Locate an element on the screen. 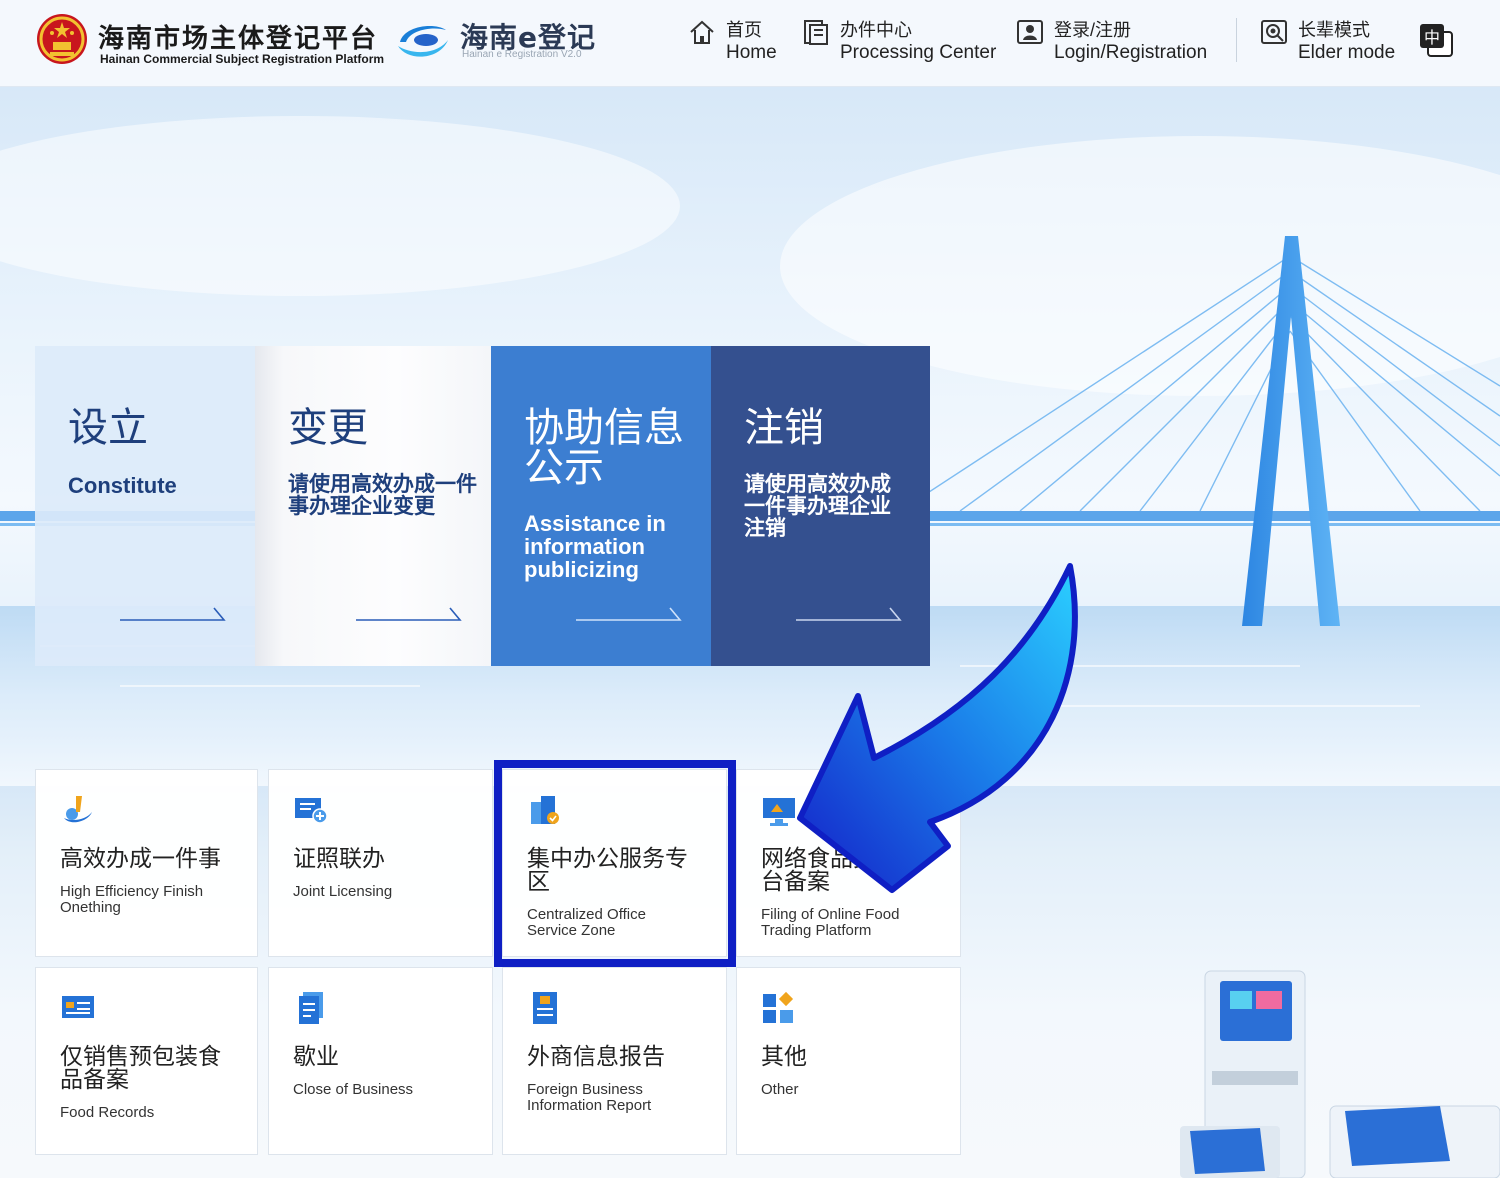  tile-info-subtitle: Assistance in information publicizing is located at coordinates (595, 546).